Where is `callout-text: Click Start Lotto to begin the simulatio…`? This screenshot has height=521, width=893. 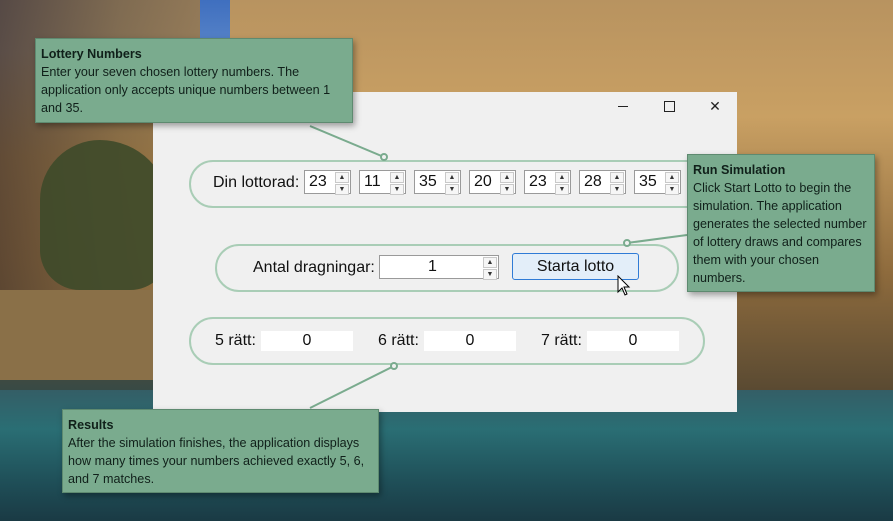 callout-text: Click Start Lotto to begin the simulatio… is located at coordinates (780, 233).